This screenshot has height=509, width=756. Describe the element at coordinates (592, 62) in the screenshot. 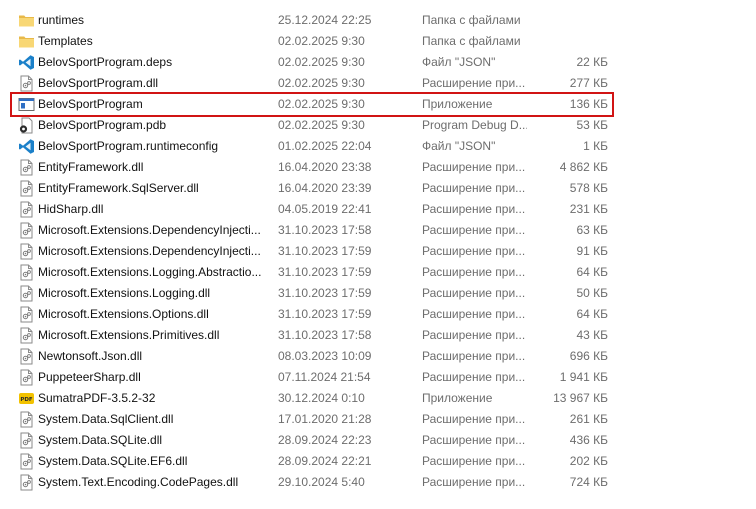

I see `file-size: 22 КБ` at that location.